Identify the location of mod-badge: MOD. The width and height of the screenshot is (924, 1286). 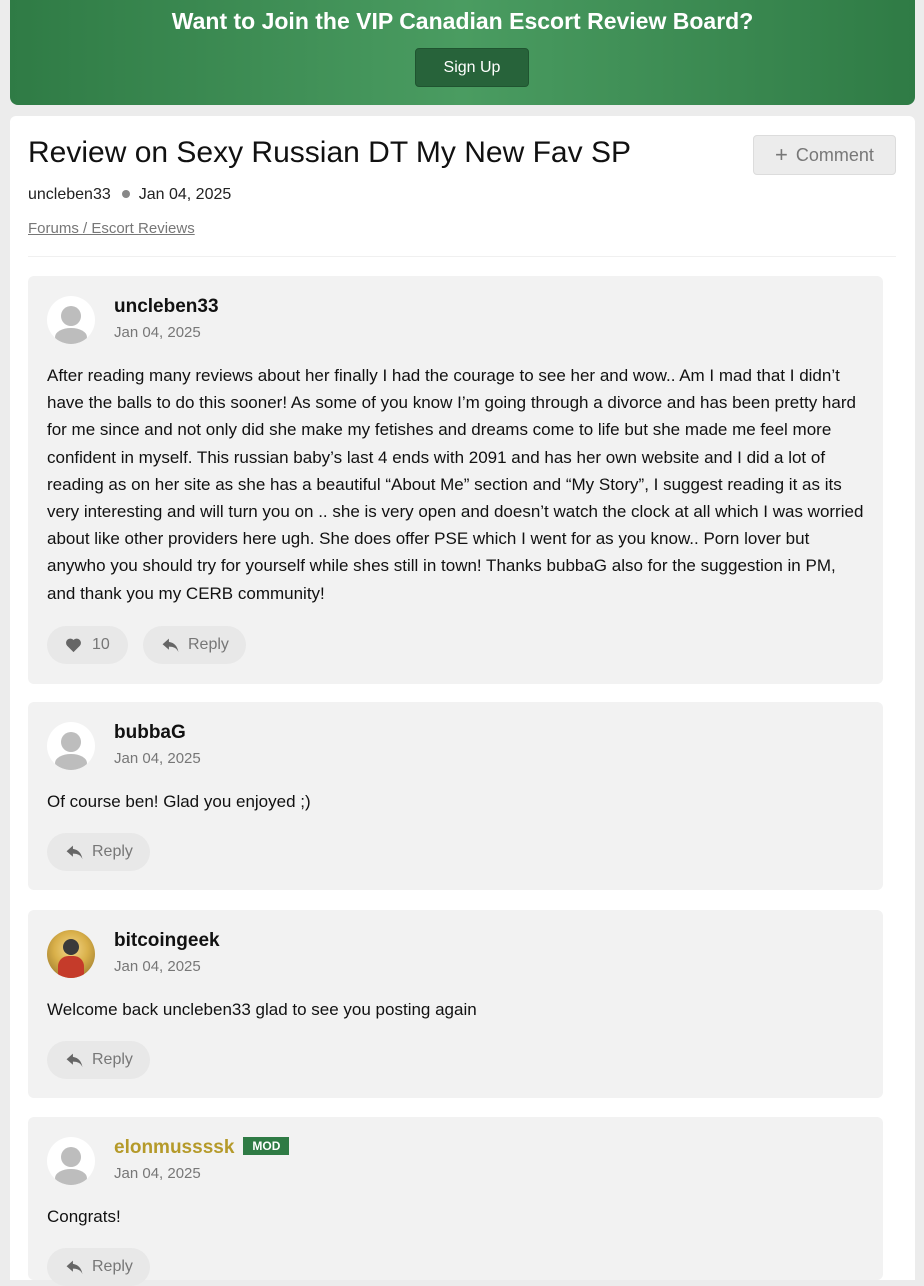
(266, 1146).